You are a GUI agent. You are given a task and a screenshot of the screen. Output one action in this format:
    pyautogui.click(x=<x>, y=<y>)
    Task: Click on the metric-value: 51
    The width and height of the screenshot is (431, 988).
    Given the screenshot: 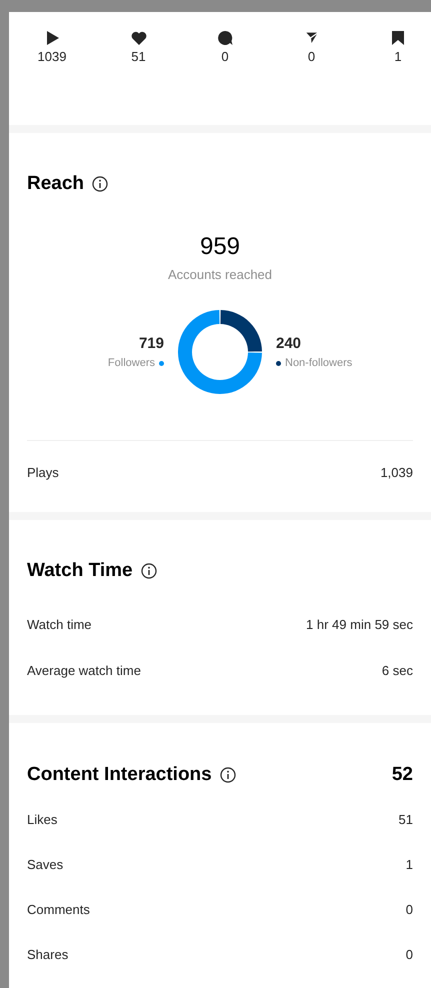 What is the action you would take?
    pyautogui.click(x=405, y=820)
    